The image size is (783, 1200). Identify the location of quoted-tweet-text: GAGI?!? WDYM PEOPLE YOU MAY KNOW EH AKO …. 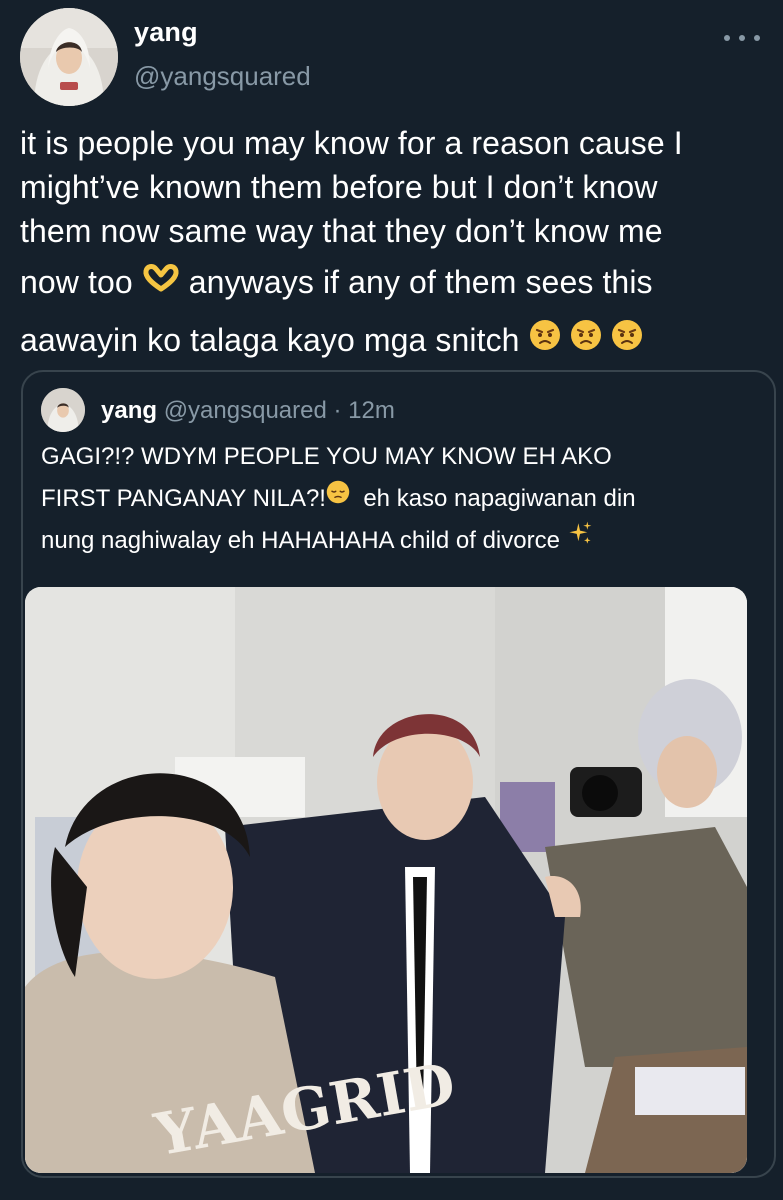
(401, 499).